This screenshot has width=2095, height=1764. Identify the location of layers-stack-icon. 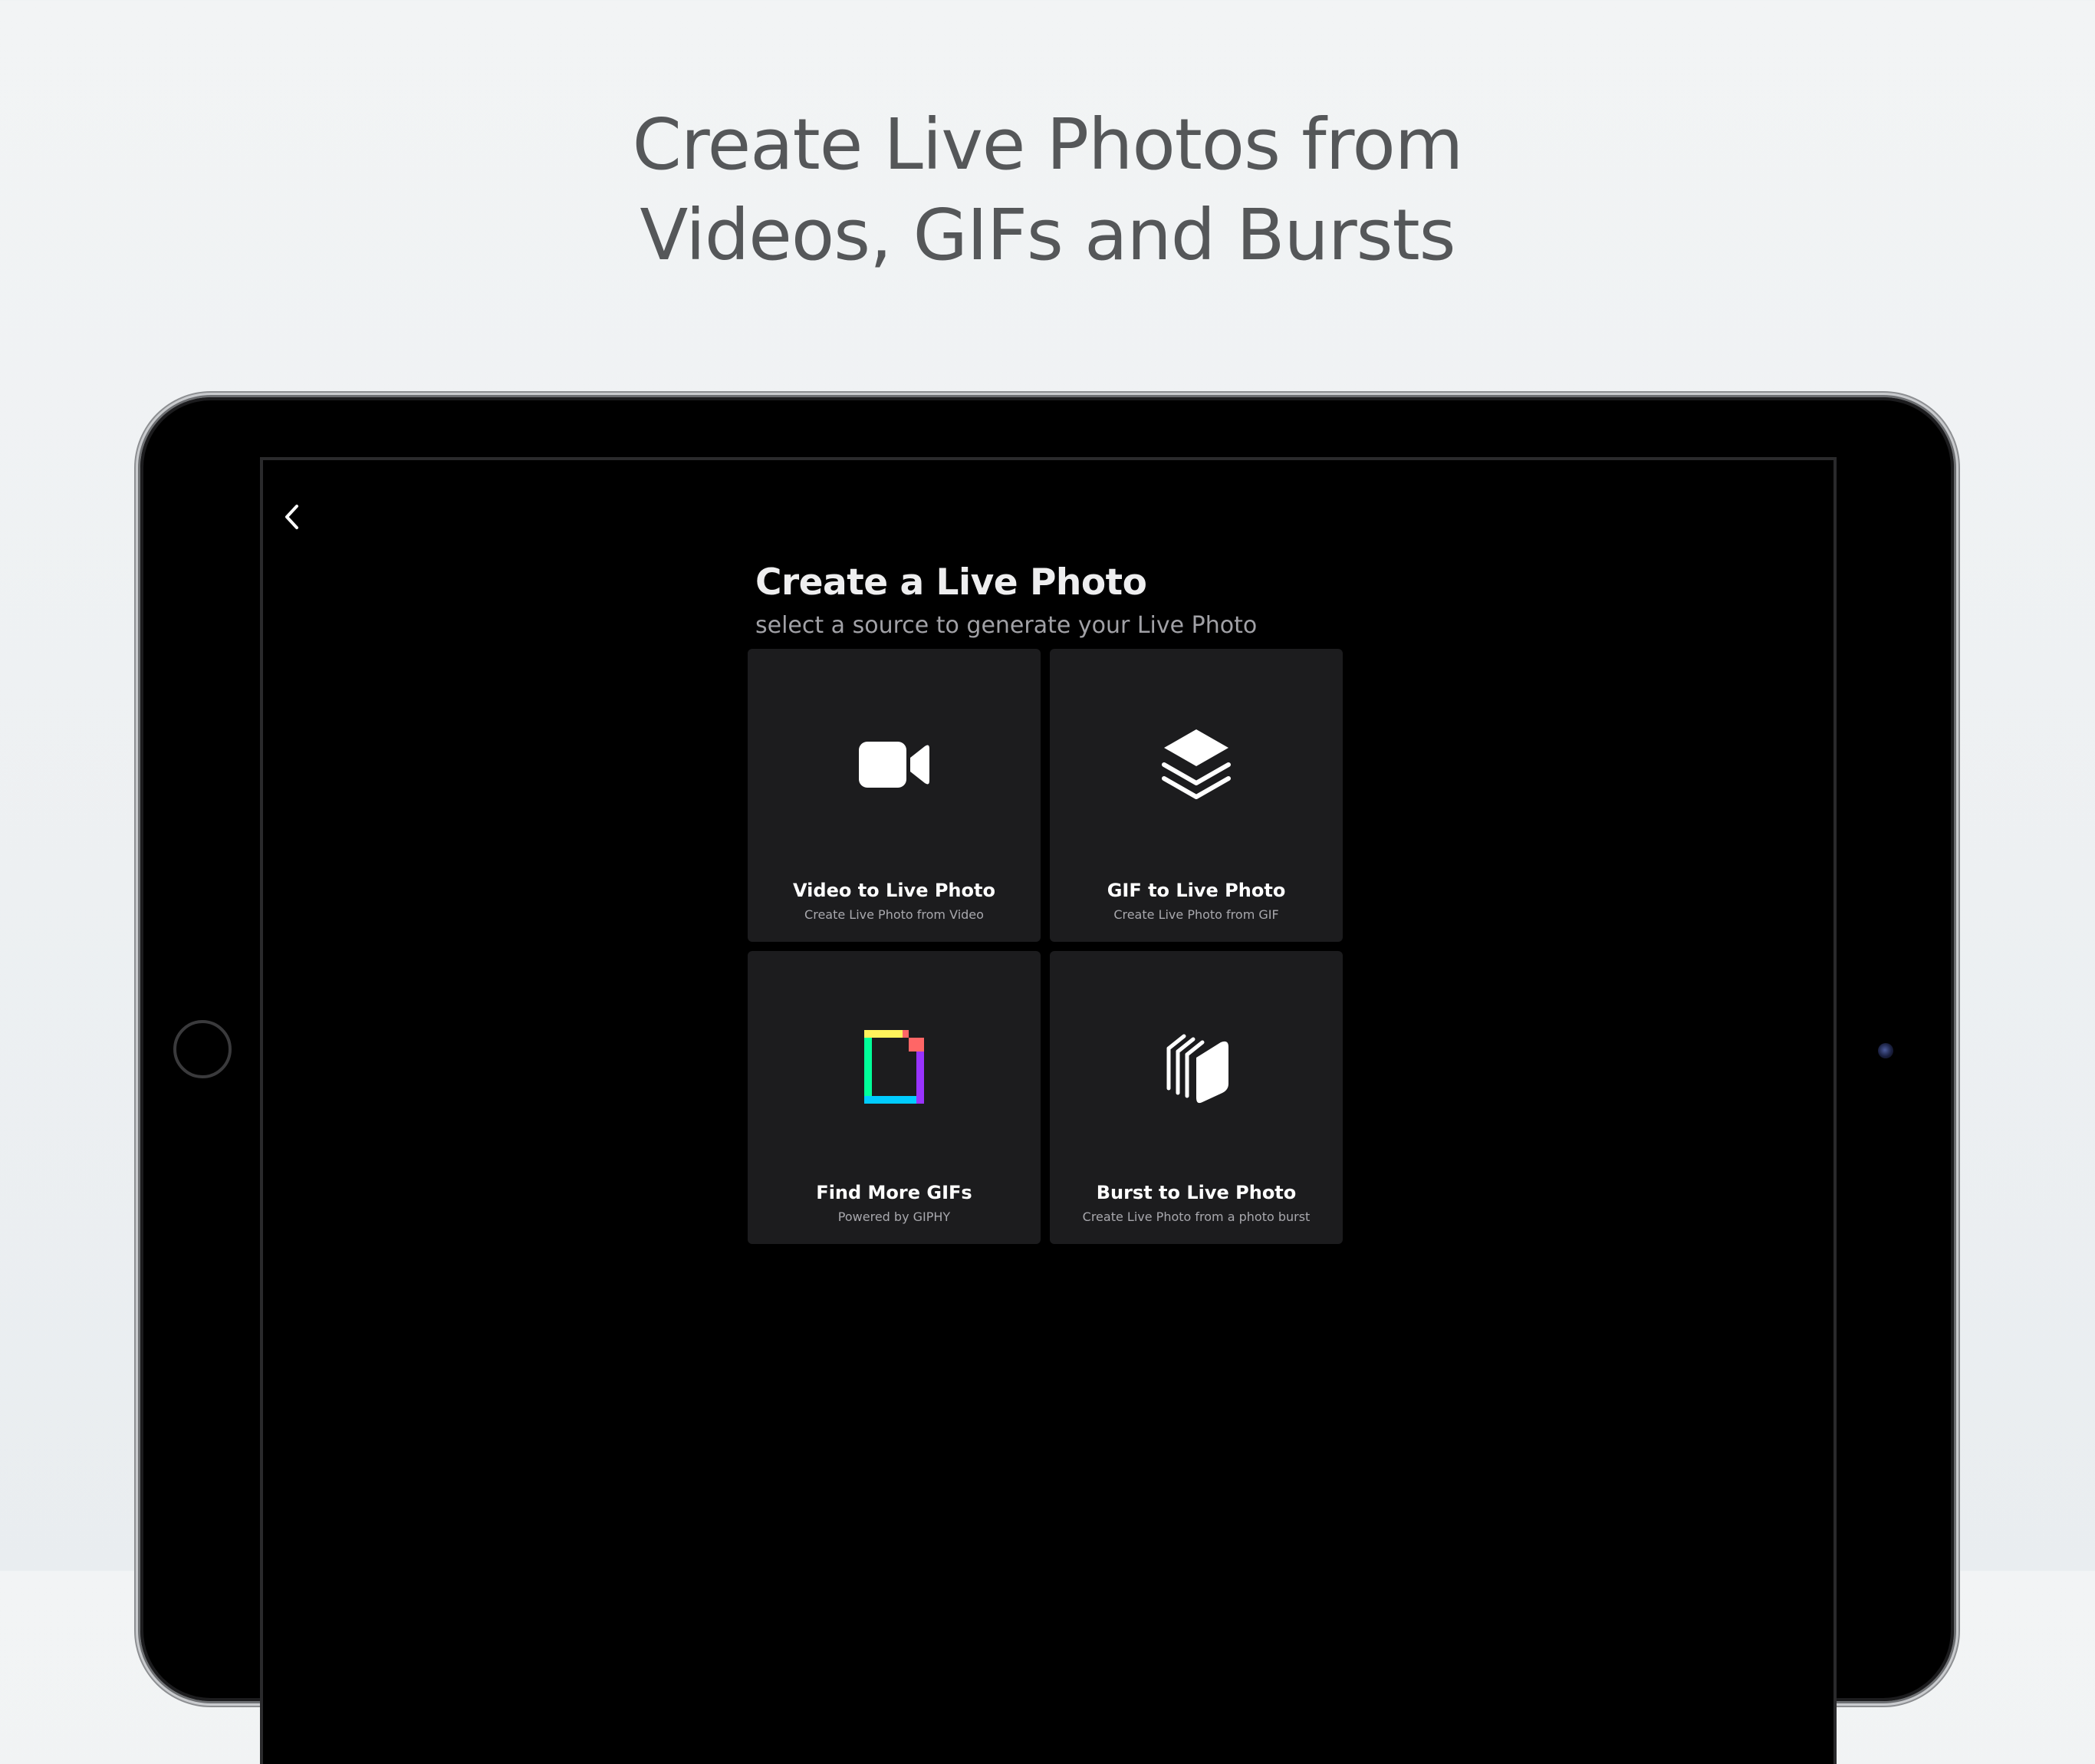
(1196, 764).